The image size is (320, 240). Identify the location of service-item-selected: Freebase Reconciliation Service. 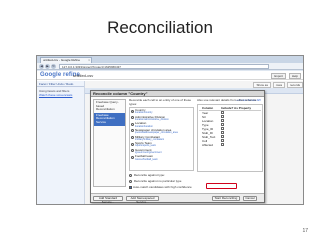
(109, 119).